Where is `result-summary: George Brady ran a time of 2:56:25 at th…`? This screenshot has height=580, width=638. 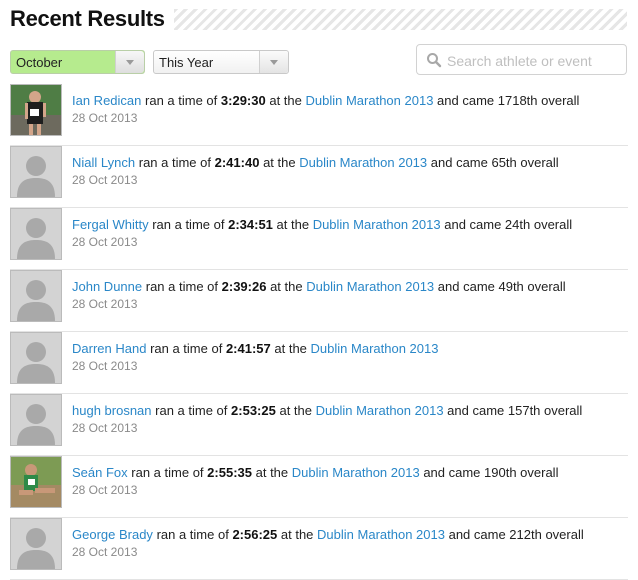 result-summary: George Brady ran a time of 2:56:25 at th… is located at coordinates (328, 534).